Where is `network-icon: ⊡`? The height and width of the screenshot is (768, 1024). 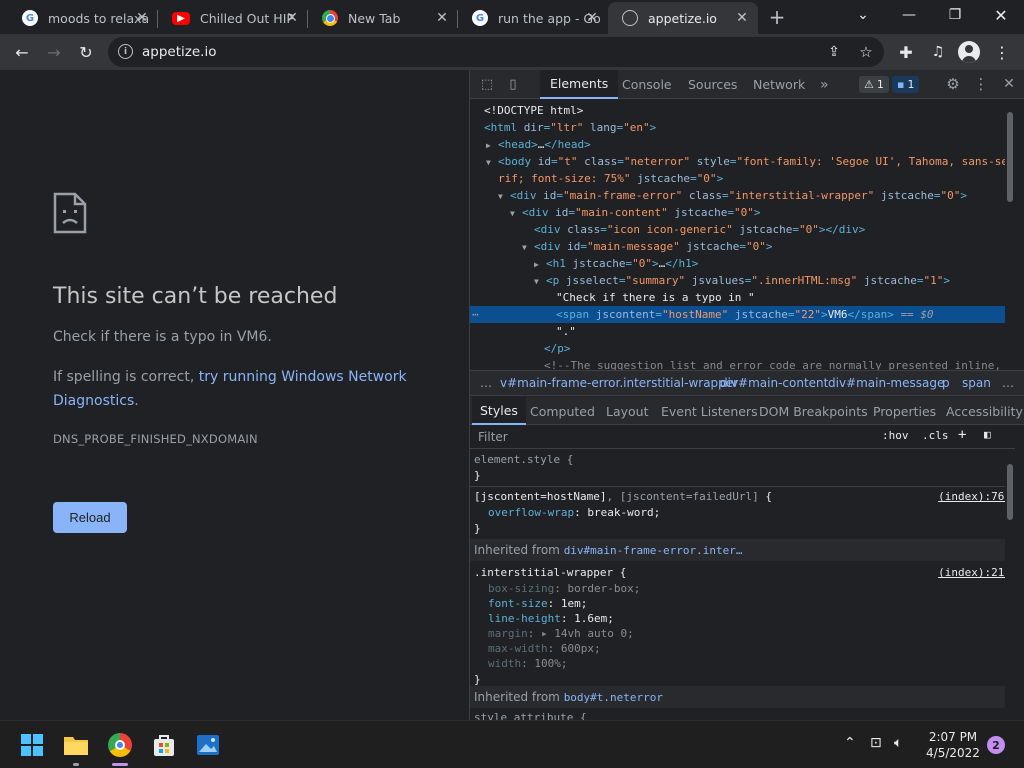
network-icon: ⊡ is located at coordinates (876, 743).